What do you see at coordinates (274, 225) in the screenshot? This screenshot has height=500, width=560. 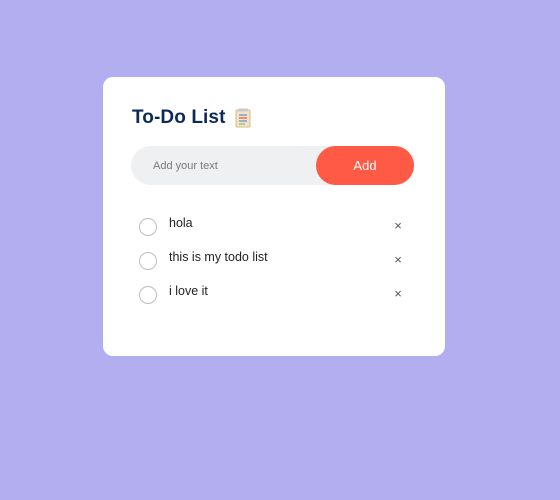 I see `todo-item: hola ×` at bounding box center [274, 225].